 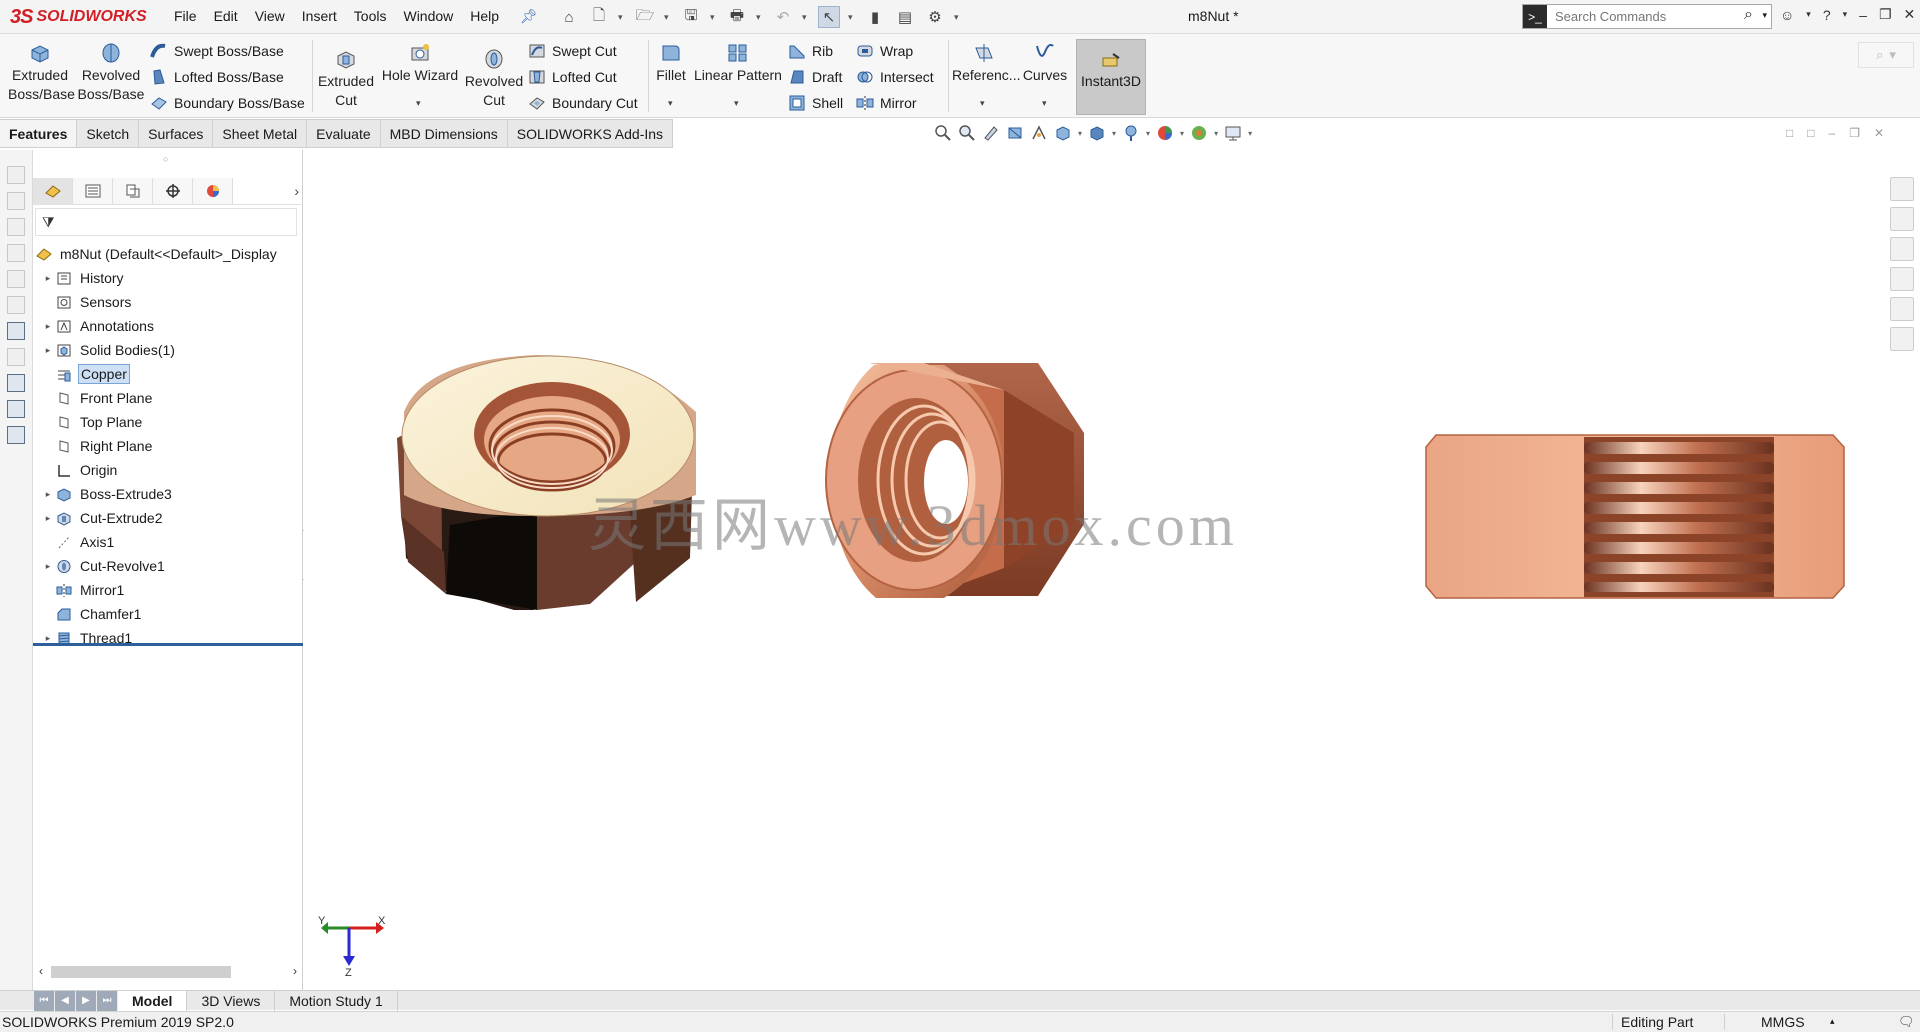 What do you see at coordinates (1879, 133) in the screenshot?
I see `viewport-close-icon: ✕` at bounding box center [1879, 133].